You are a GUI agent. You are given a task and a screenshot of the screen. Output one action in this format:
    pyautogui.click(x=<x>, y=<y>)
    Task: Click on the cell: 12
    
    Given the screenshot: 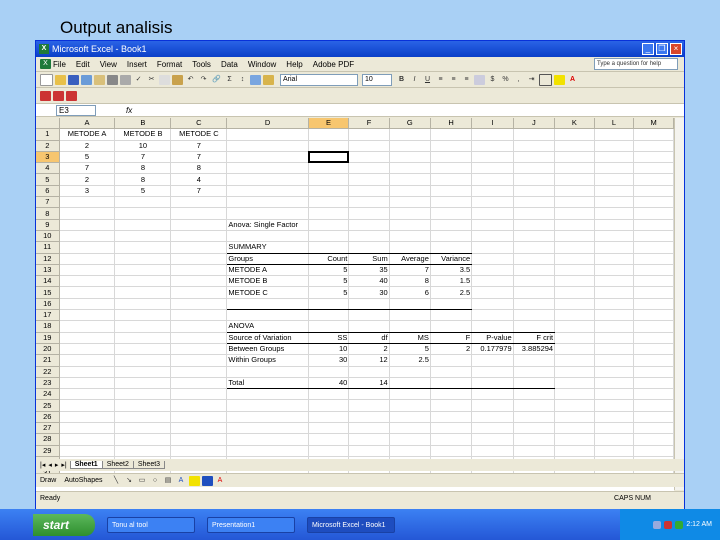 What is the action you would take?
    pyautogui.click(x=369, y=360)
    